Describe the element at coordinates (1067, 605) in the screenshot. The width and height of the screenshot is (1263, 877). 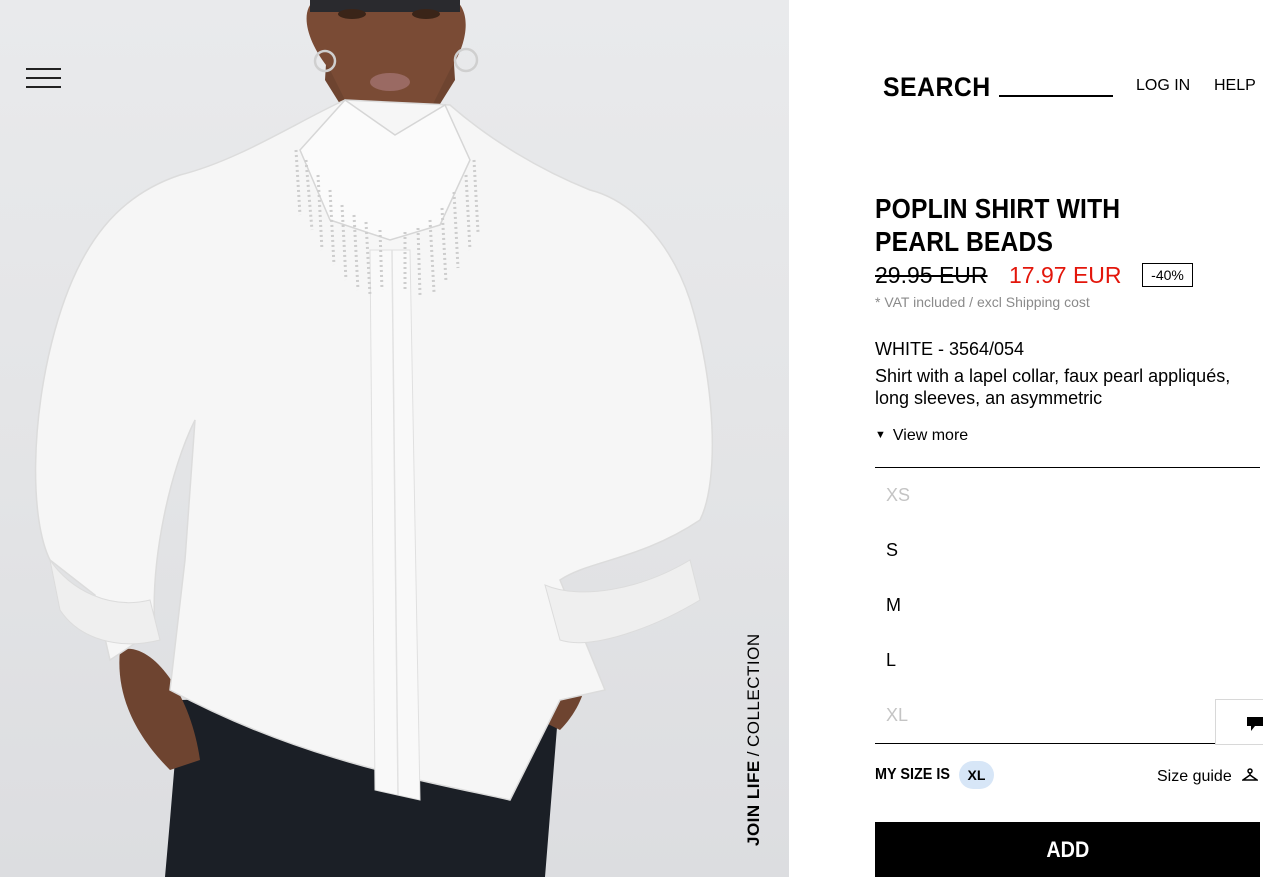
I see `size-selector: XS S M L XL` at that location.